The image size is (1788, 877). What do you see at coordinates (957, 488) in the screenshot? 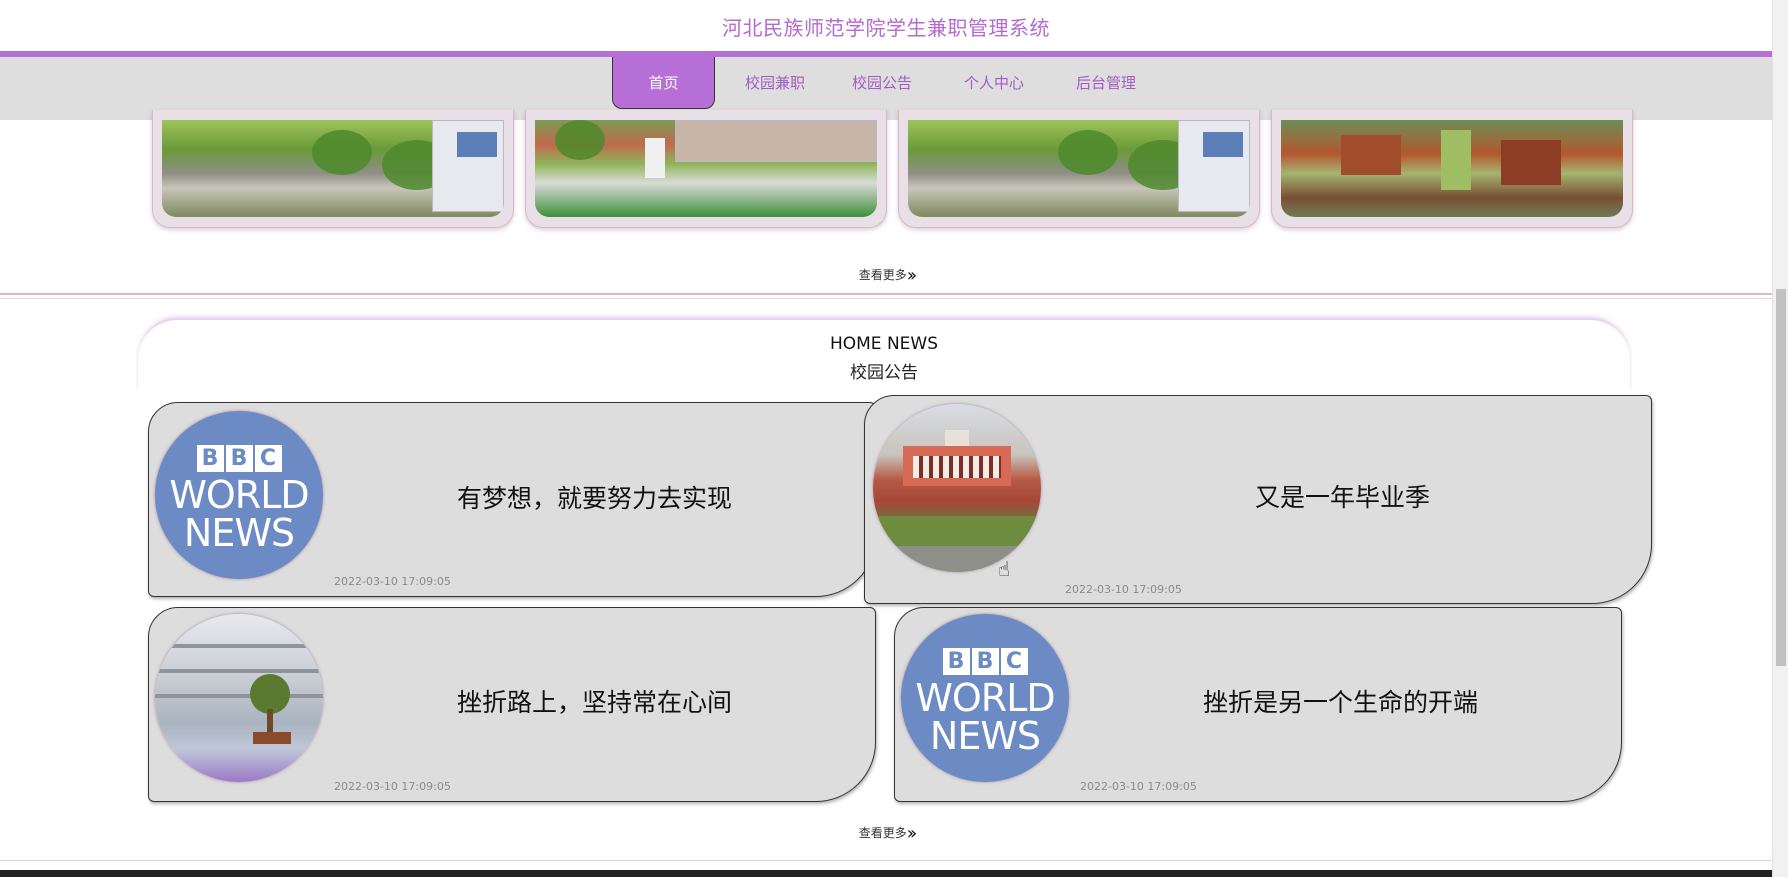
I see `campus-building-photo` at bounding box center [957, 488].